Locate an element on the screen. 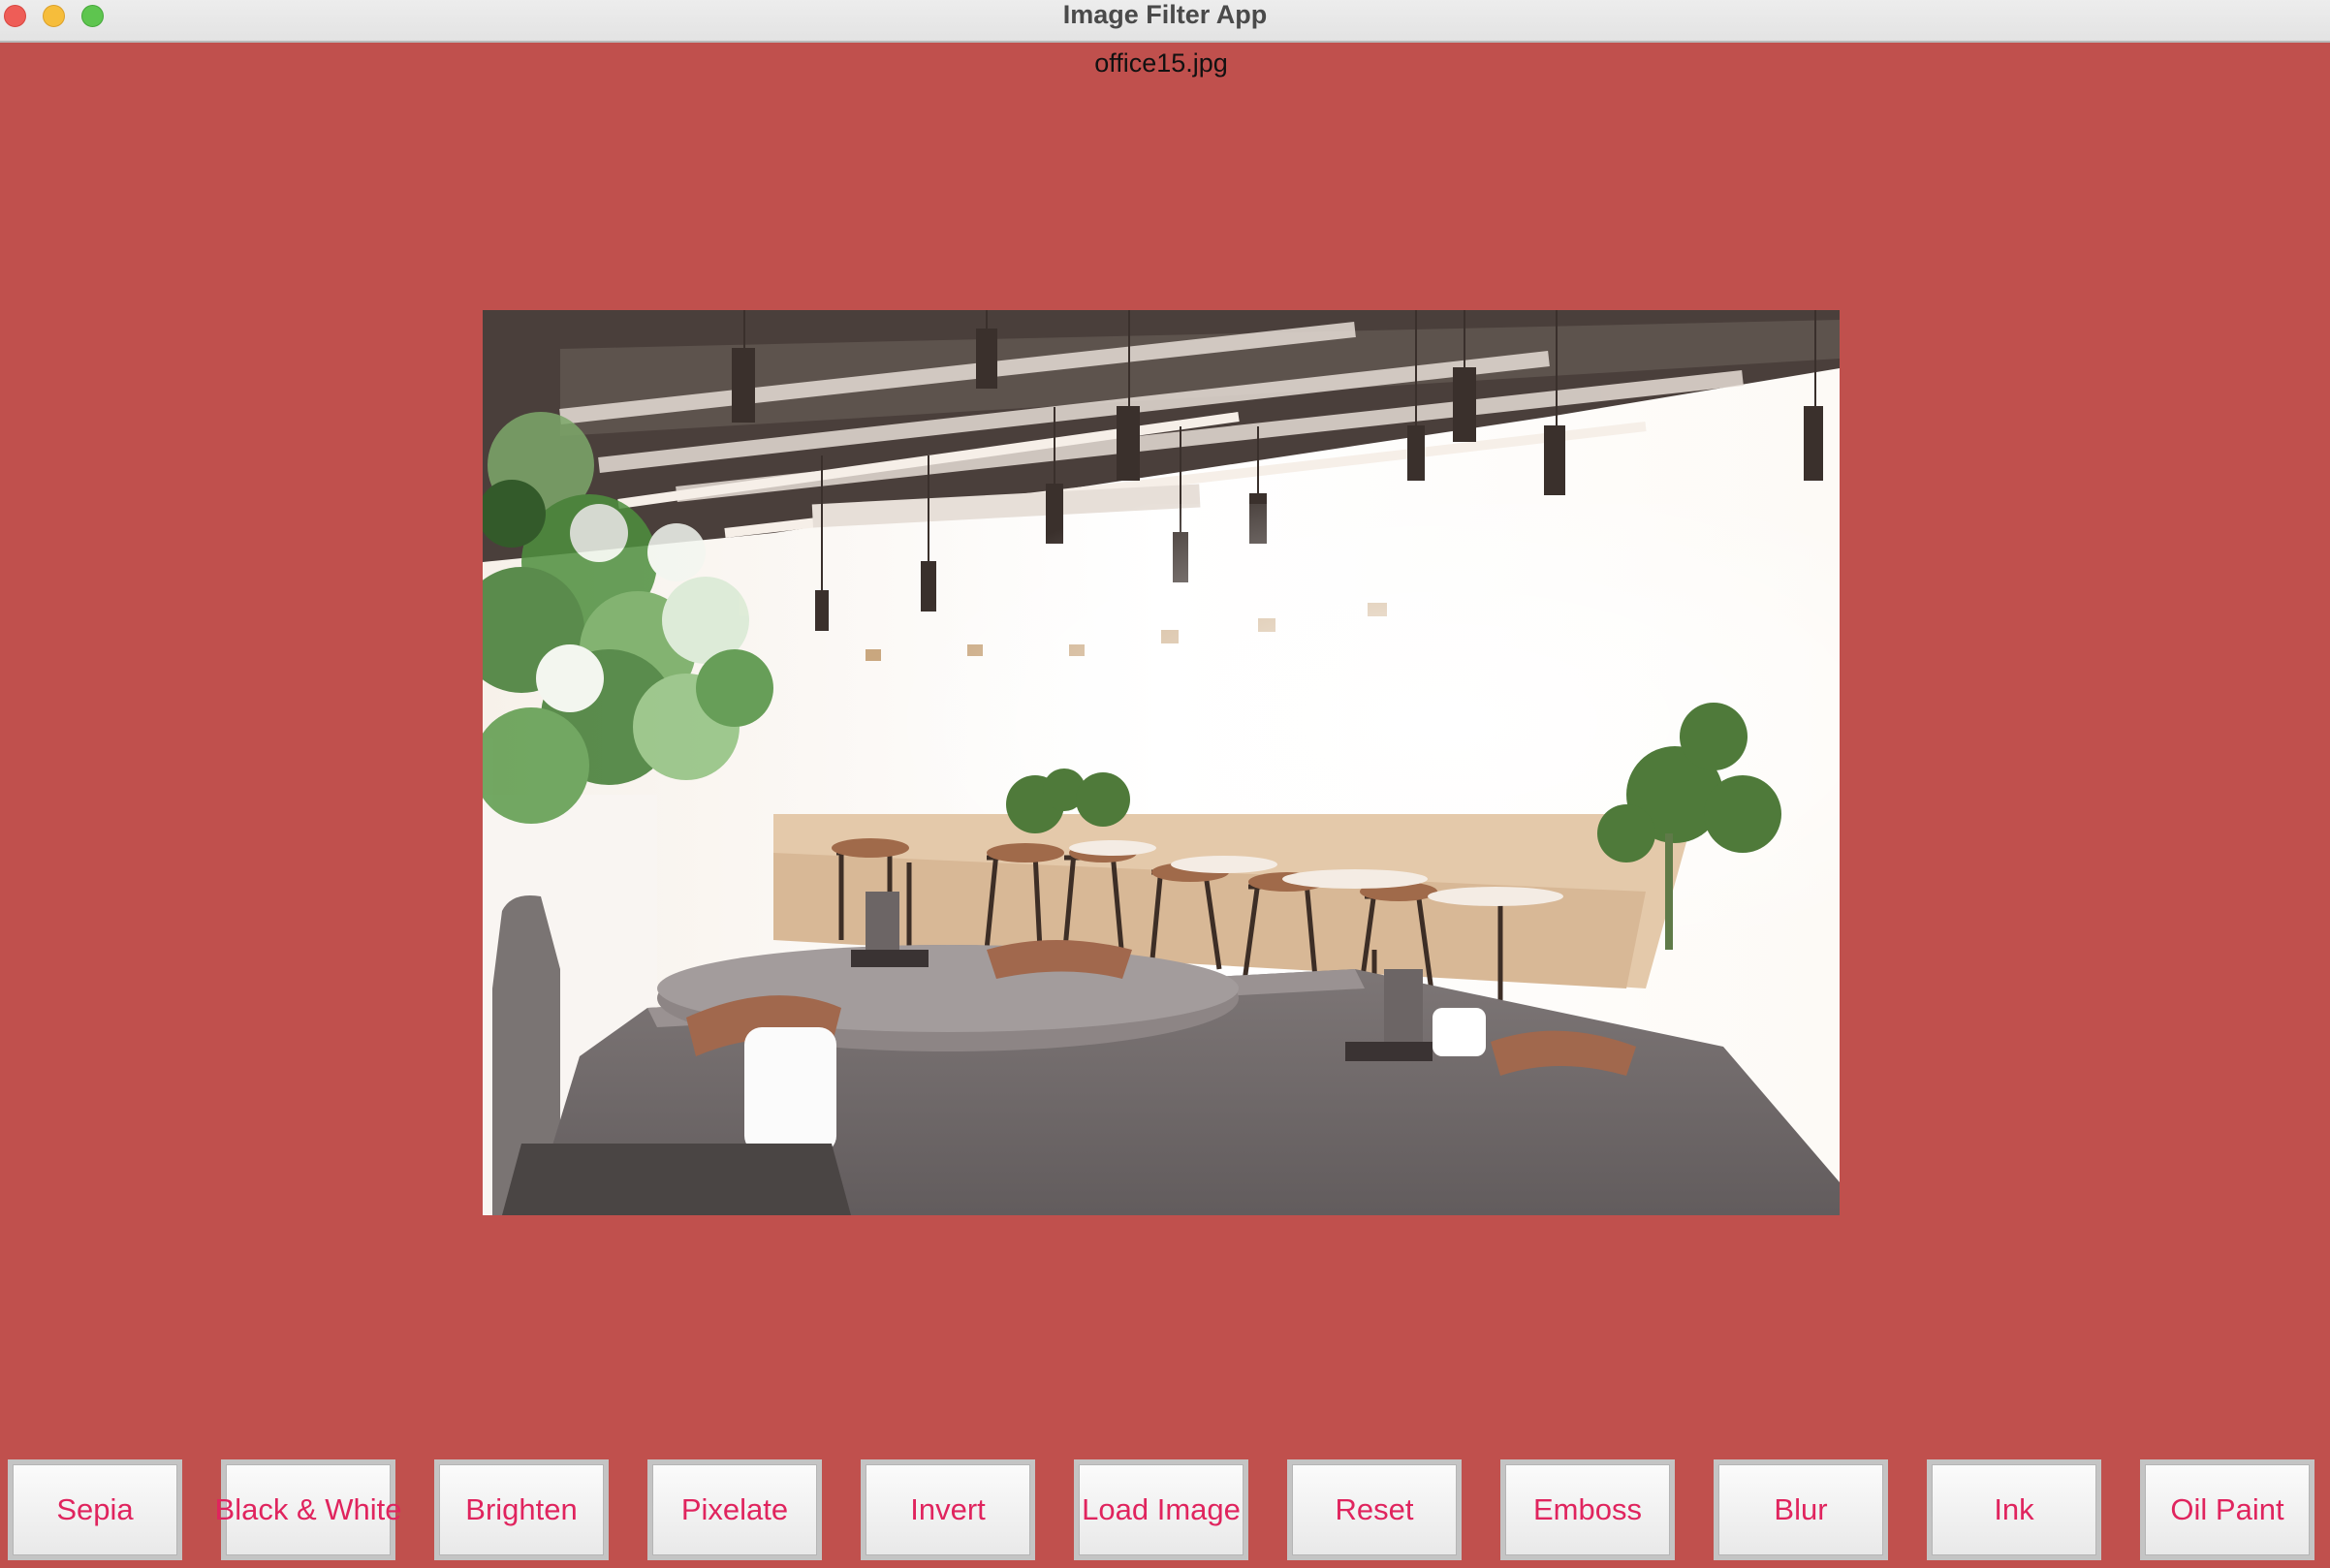 Image resolution: width=2330 pixels, height=1568 pixels. emboss-button: Emboss is located at coordinates (1587, 1510).